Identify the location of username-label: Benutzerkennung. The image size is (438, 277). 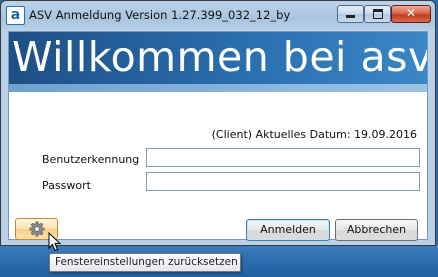
(91, 159).